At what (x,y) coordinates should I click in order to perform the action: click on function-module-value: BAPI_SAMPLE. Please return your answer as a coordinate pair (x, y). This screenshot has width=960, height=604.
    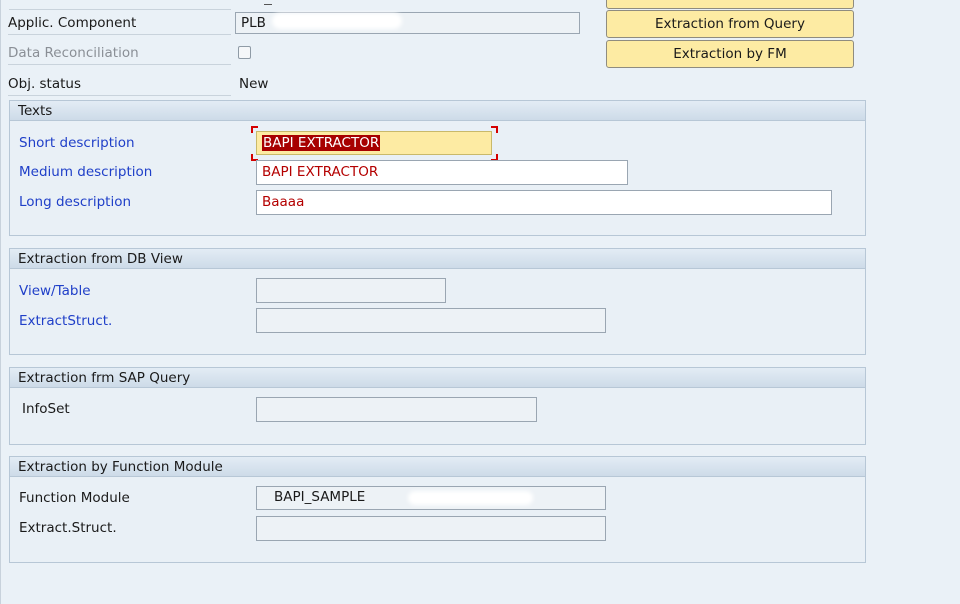
    Looking at the image, I should click on (320, 497).